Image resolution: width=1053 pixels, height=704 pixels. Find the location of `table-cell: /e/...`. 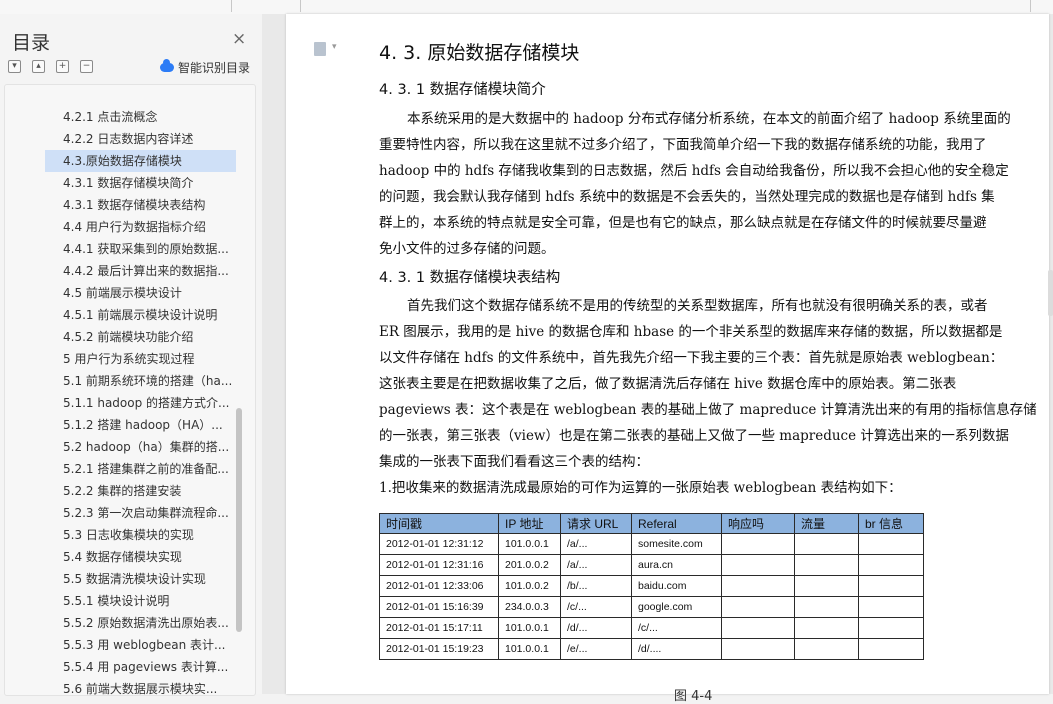

table-cell: /e/... is located at coordinates (596, 649).